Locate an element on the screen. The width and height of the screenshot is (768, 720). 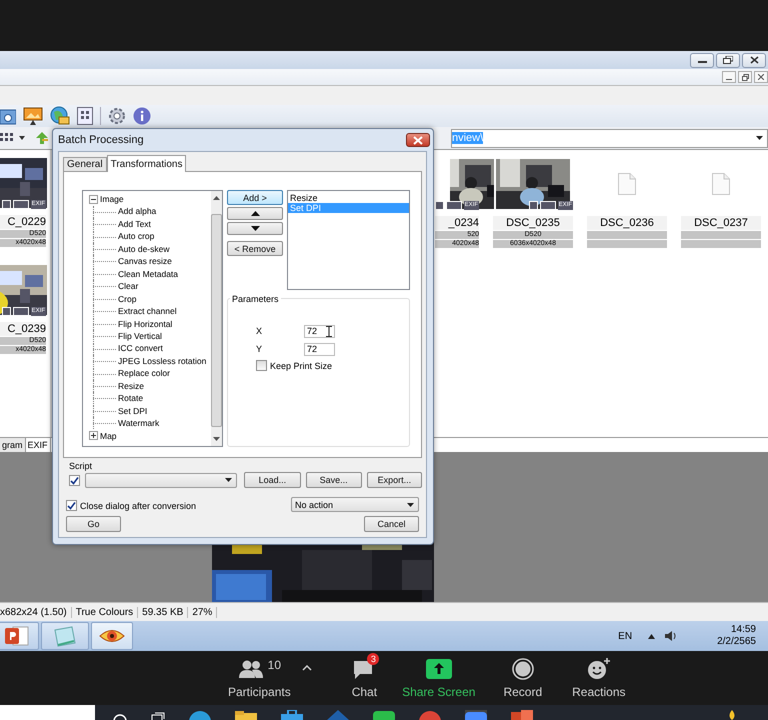
cancel-button: Cancel is located at coordinates (391, 524).